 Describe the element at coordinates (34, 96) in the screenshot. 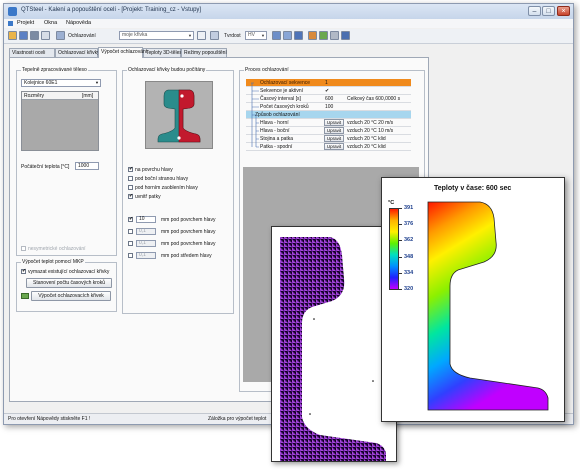

I see `dimensions-header-label: Rozměry` at that location.